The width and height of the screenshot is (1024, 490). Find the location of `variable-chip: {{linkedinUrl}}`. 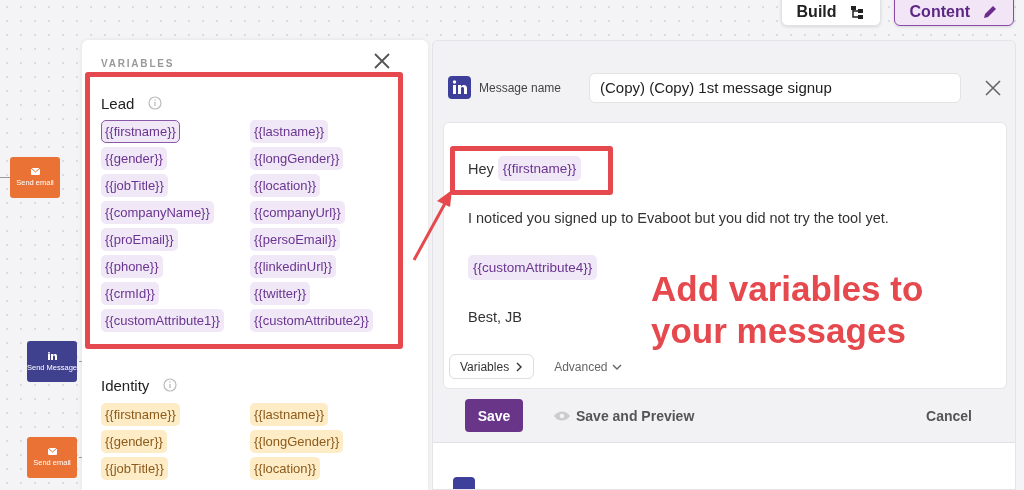

variable-chip: {{linkedinUrl}} is located at coordinates (293, 266).